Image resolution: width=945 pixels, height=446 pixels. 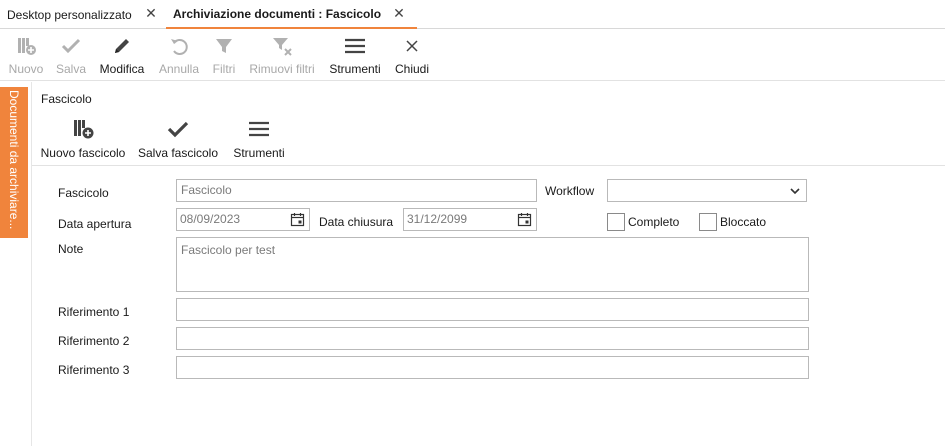 What do you see at coordinates (94, 312) in the screenshot?
I see `riferimento-1-label: Riferimento 1` at bounding box center [94, 312].